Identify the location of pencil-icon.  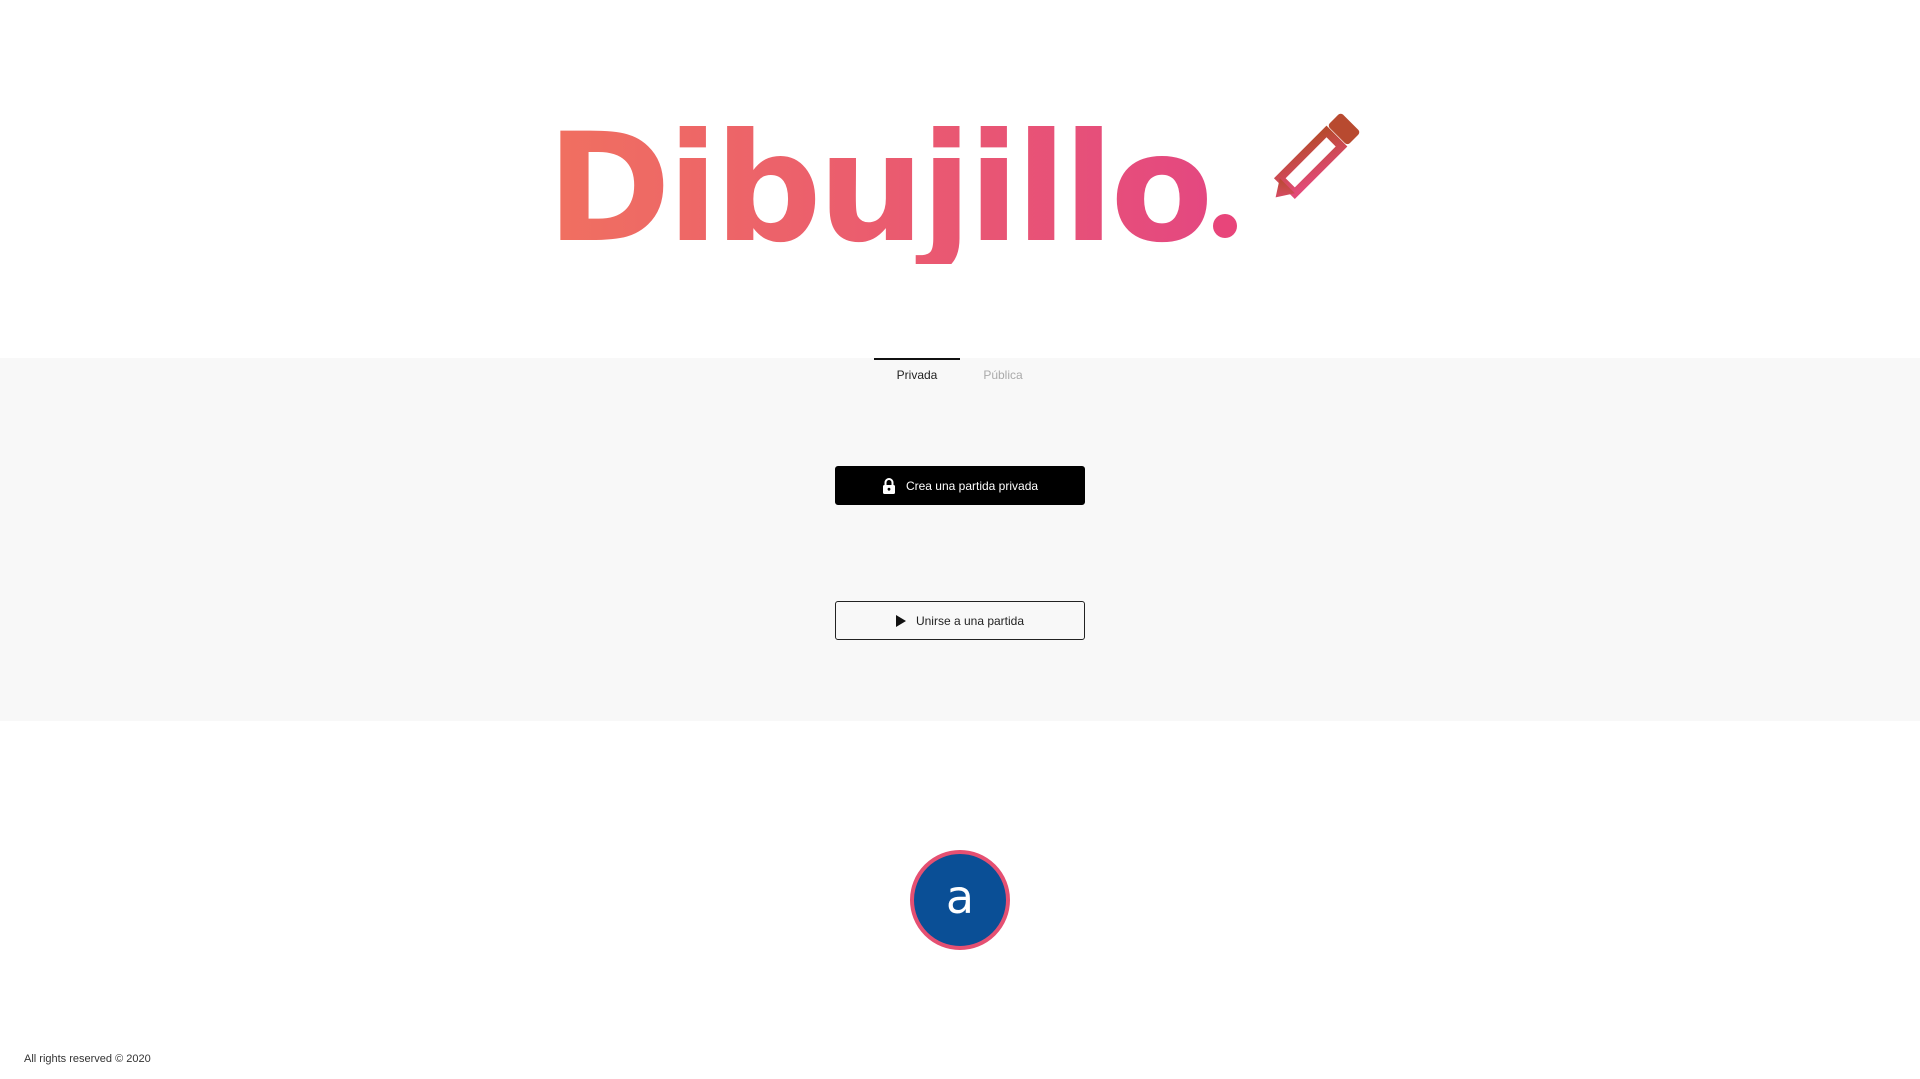
(1317, 156).